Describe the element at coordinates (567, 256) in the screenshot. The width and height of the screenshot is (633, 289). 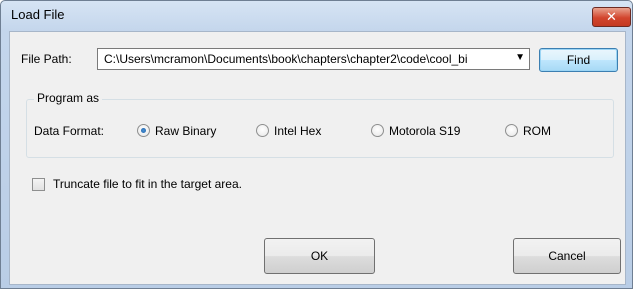
I see `cancel-button: Cancel` at that location.